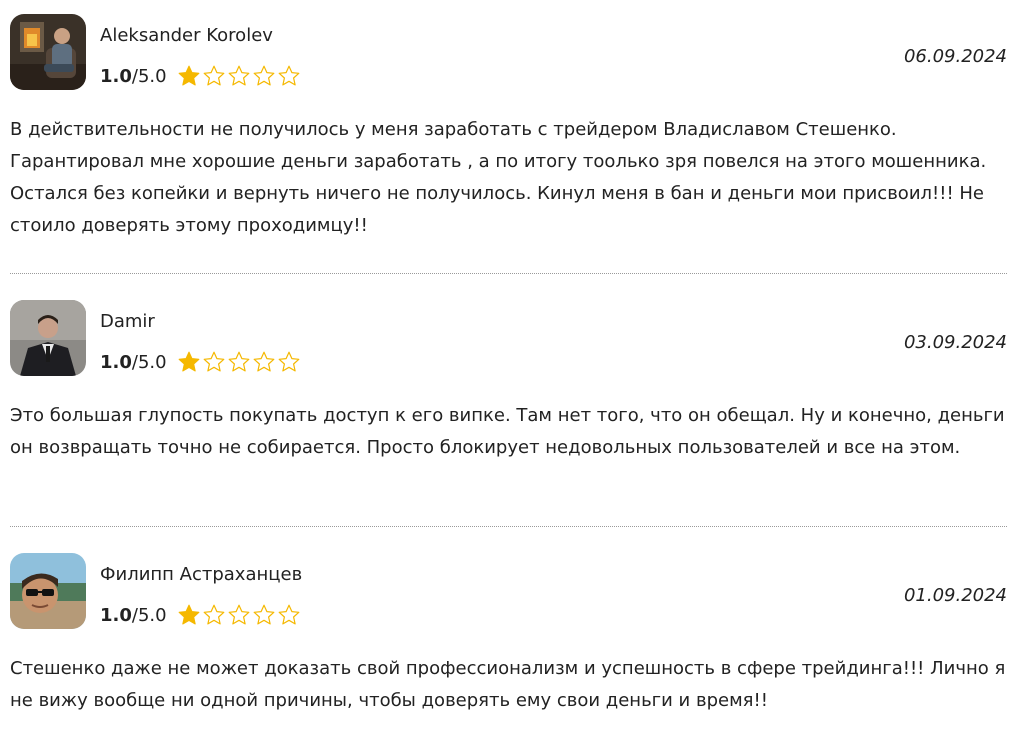  Describe the element at coordinates (508, 338) in the screenshot. I see `review-header: Damir 1.0 /5.0 03.09.2024` at that location.